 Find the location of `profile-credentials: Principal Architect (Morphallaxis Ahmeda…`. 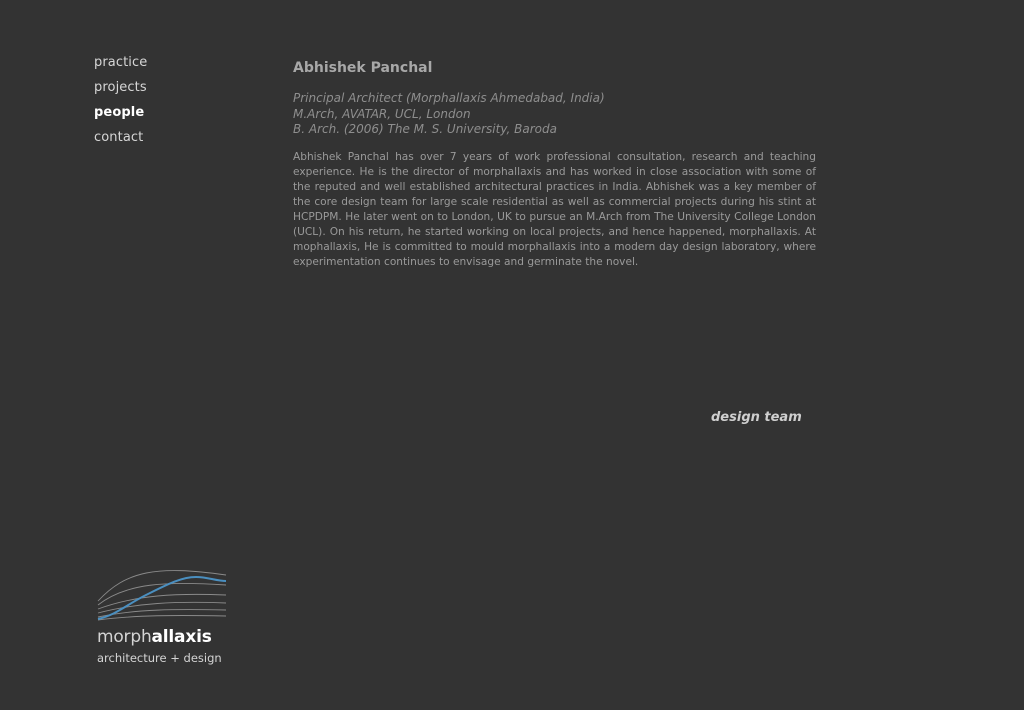

profile-credentials: Principal Architect (Morphallaxis Ahmeda… is located at coordinates (554, 114).